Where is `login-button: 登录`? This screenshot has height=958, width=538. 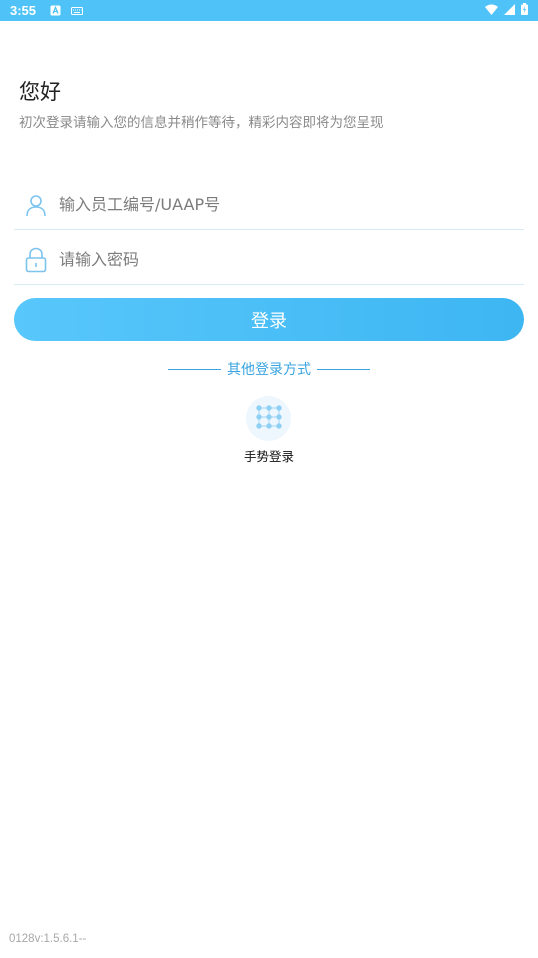 login-button: 登录 is located at coordinates (269, 319).